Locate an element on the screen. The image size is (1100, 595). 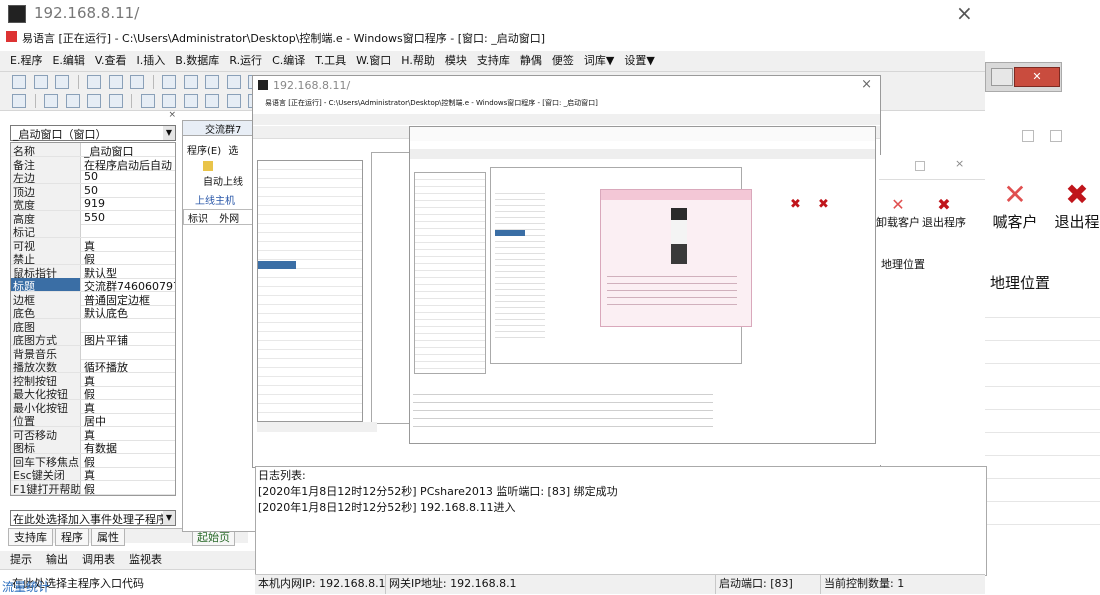
property-row: 标题 交流群746060797 is located at coordinates (93, 285).